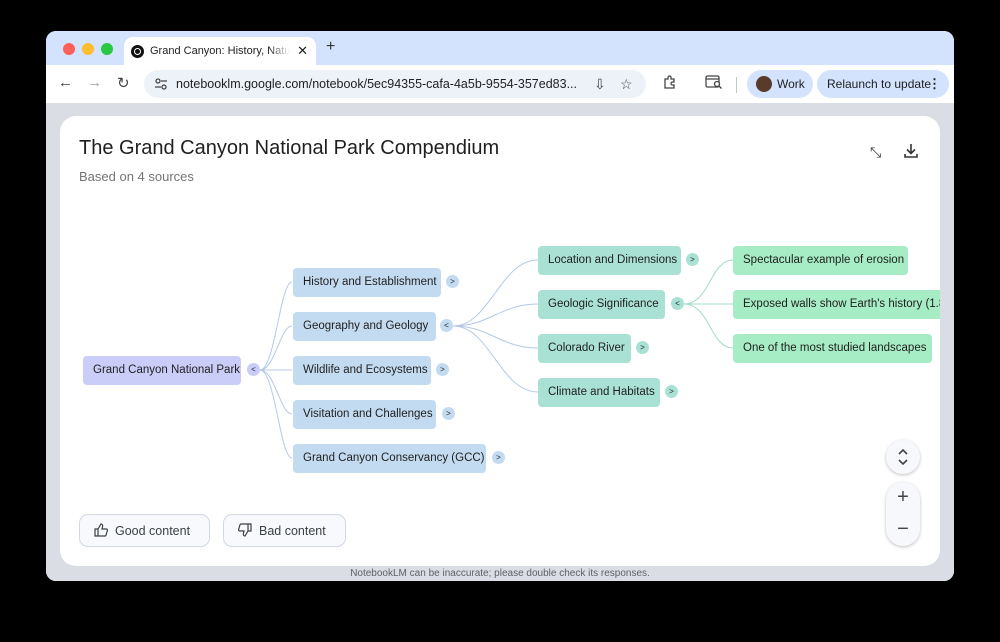 The height and width of the screenshot is (642, 1000). I want to click on tab-search-icon, so click(714, 82).